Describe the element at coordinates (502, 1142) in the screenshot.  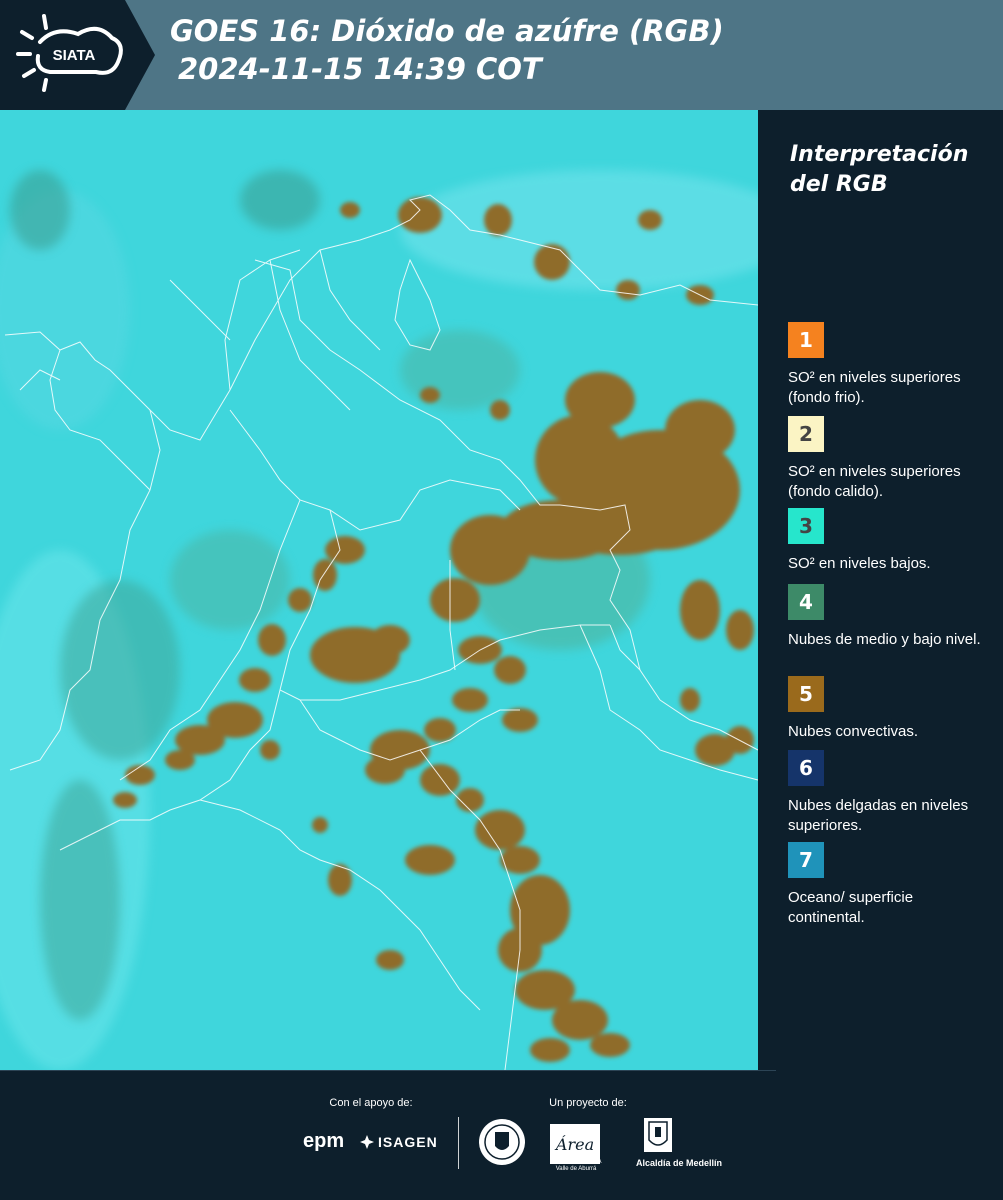
I see `medellin-seal-icon` at that location.